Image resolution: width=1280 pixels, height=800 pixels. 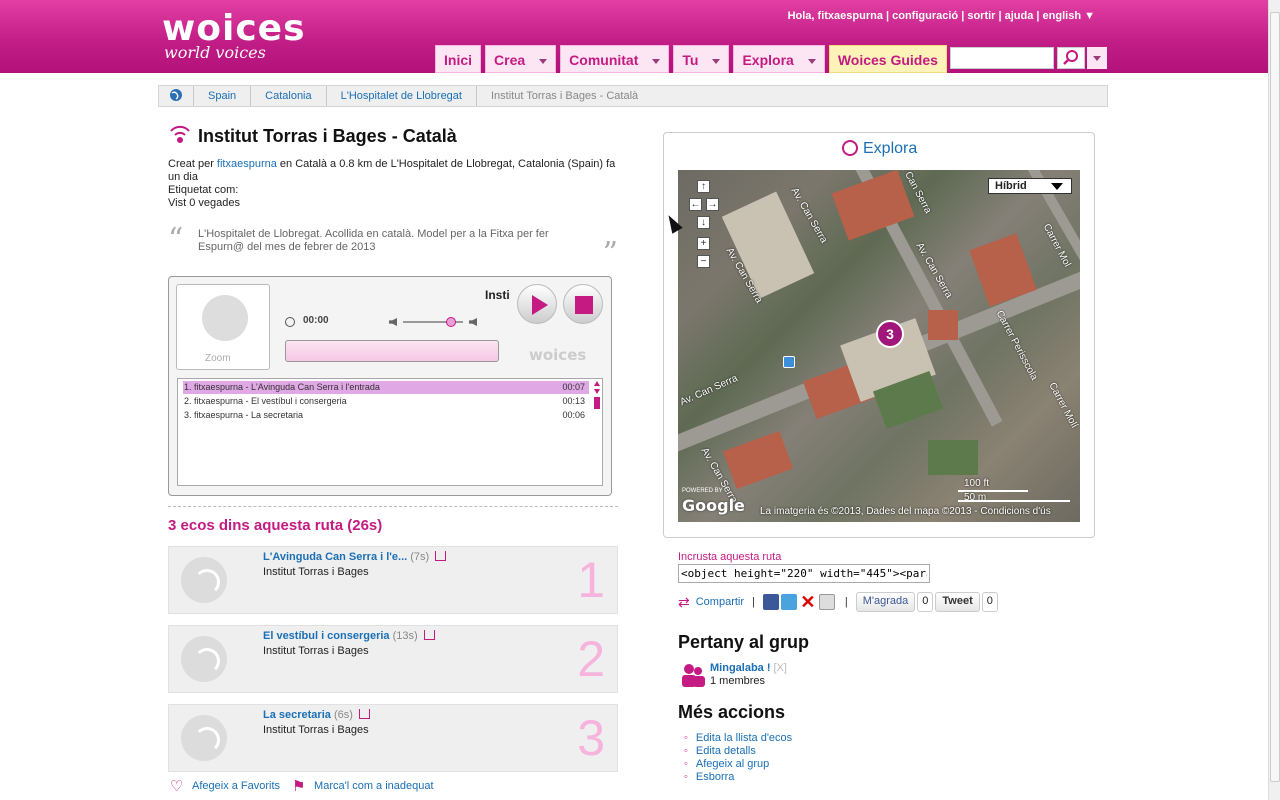 I want to click on route-signal-icon, so click(x=180, y=134).